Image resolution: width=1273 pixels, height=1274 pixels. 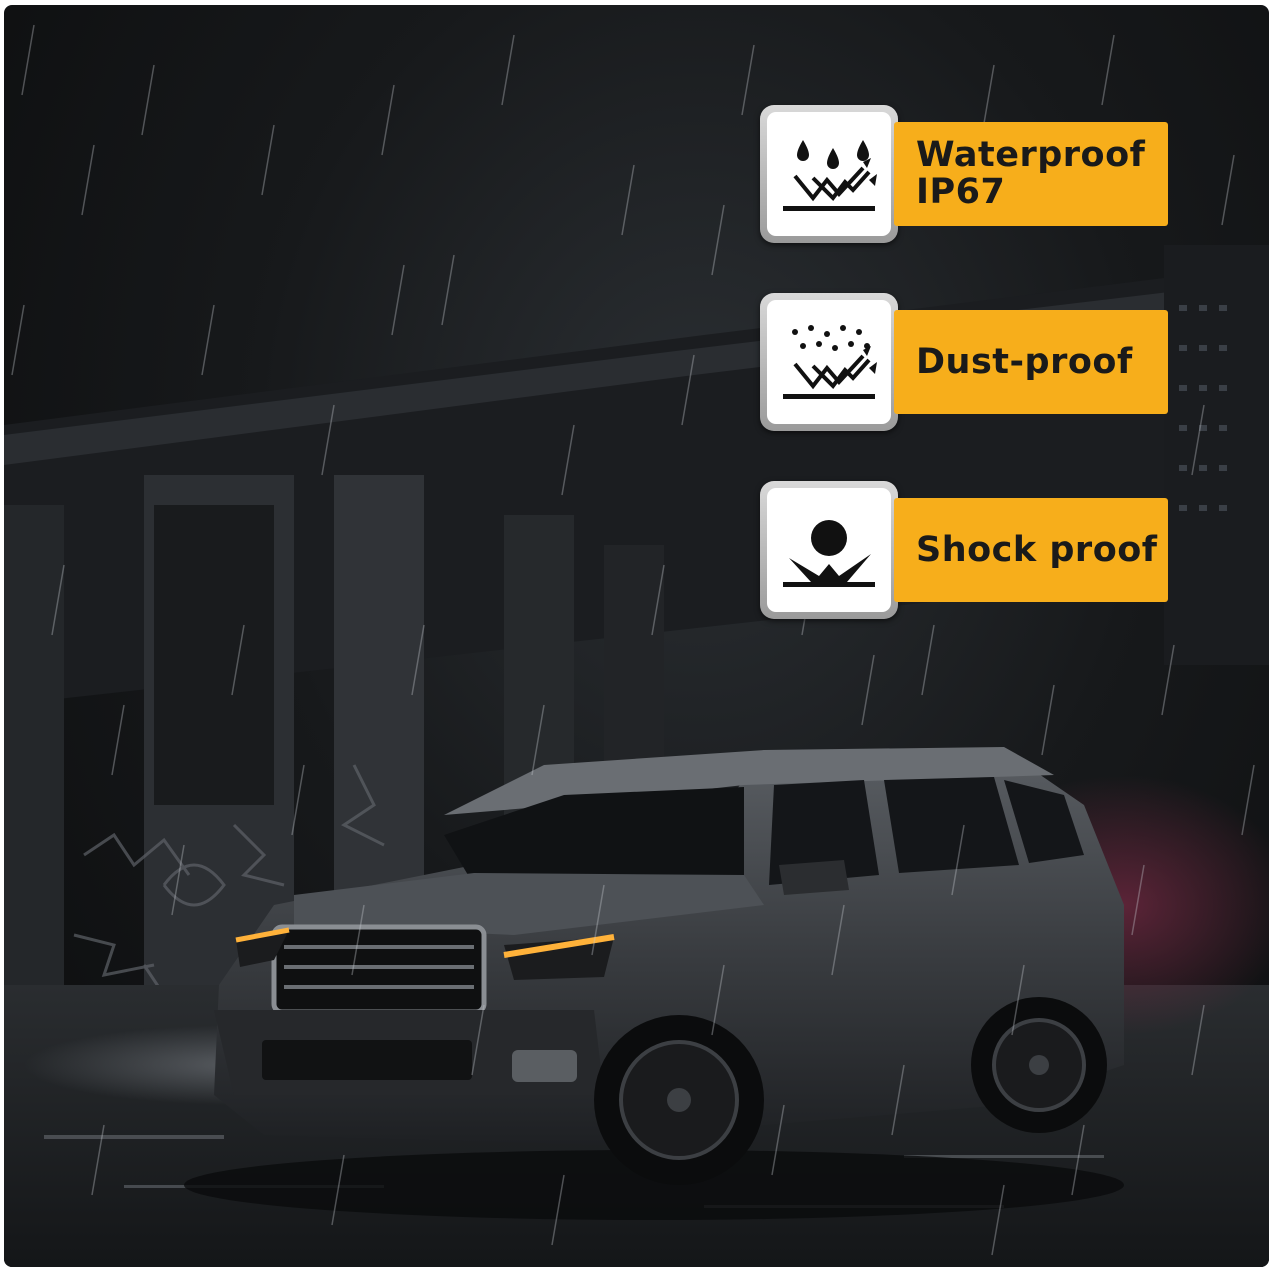 I want to click on shock-proof-badge: Shock proof, so click(x=964, y=551).